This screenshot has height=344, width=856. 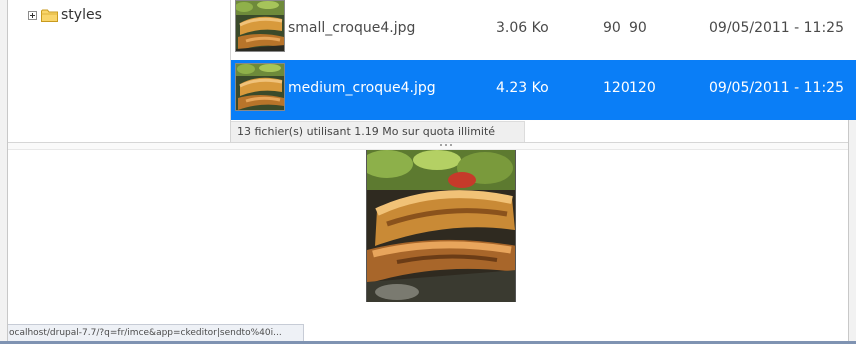 What do you see at coordinates (3, 172) in the screenshot?
I see `left-window-edge` at bounding box center [3, 172].